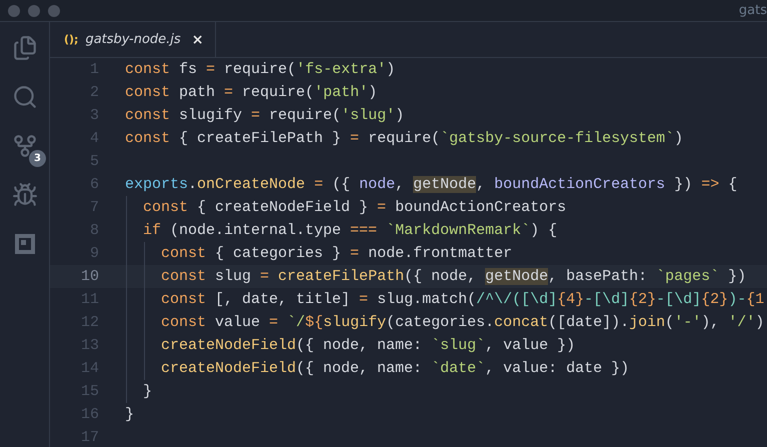 This screenshot has width=767, height=447. Describe the element at coordinates (71, 39) in the screenshot. I see `js-file-icon: ();` at that location.